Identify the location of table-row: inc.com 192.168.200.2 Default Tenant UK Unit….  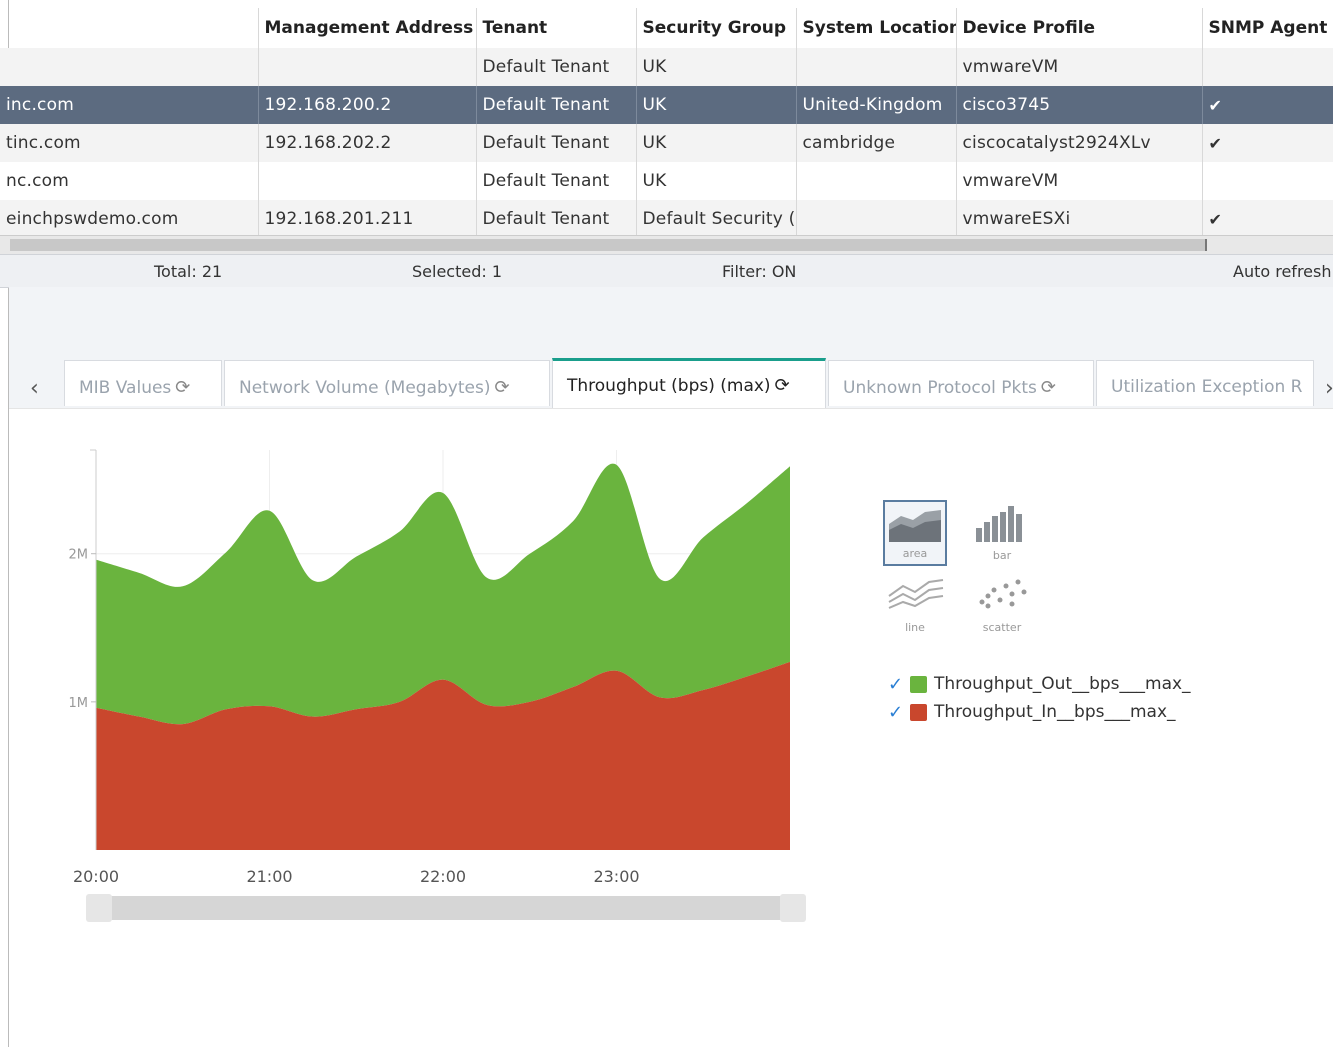
(666, 105).